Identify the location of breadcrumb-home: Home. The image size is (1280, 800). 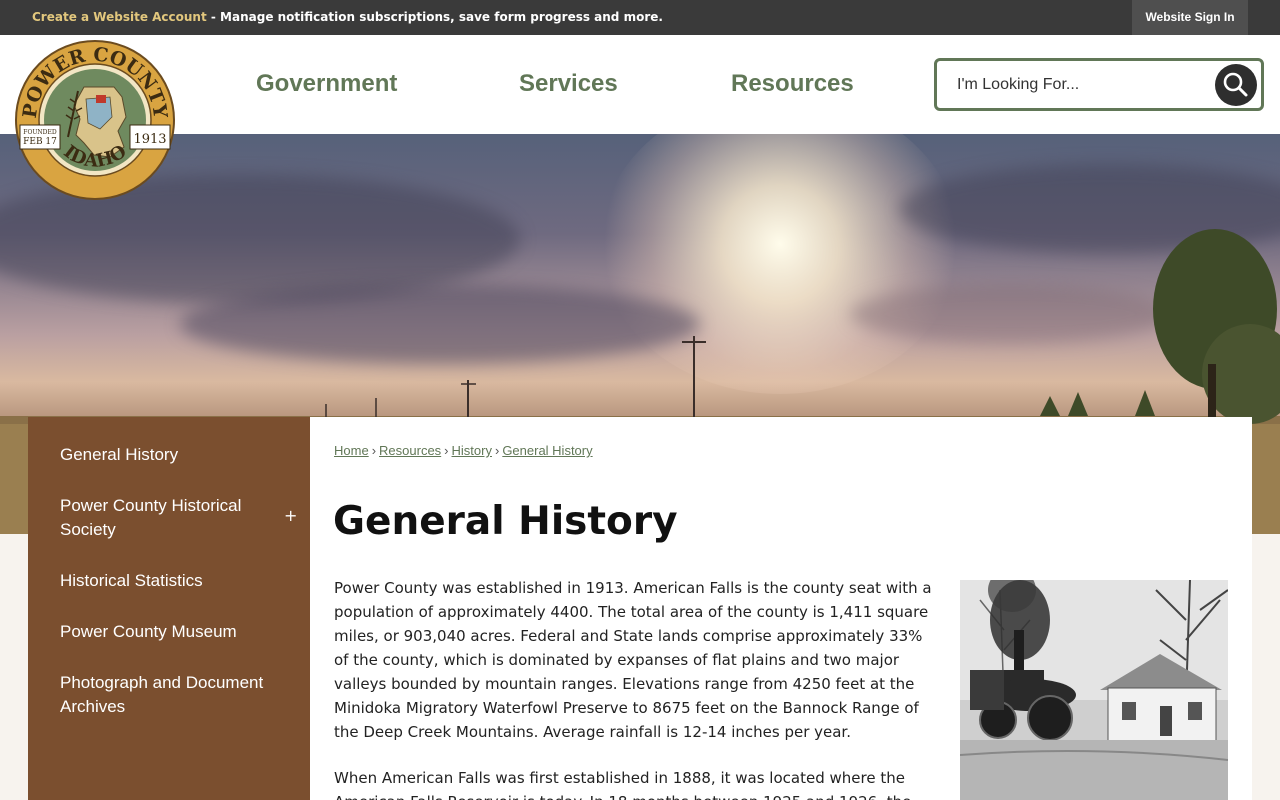
(351, 450).